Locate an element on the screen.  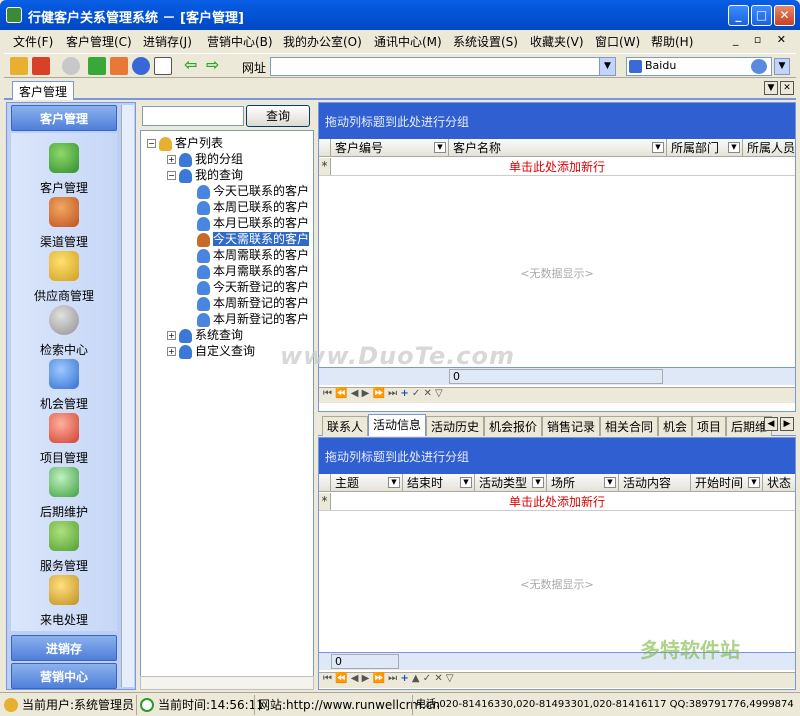
col-activity-content: 活动内容 is located at coordinates (655, 483).